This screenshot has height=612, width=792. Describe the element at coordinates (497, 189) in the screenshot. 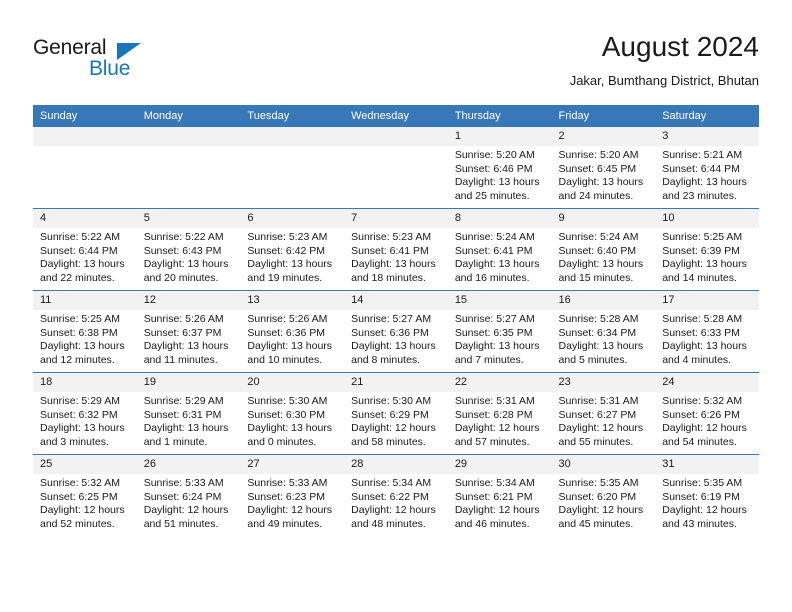

I see `daylight-text: Daylight: 13 hours and 25 minutes.` at that location.